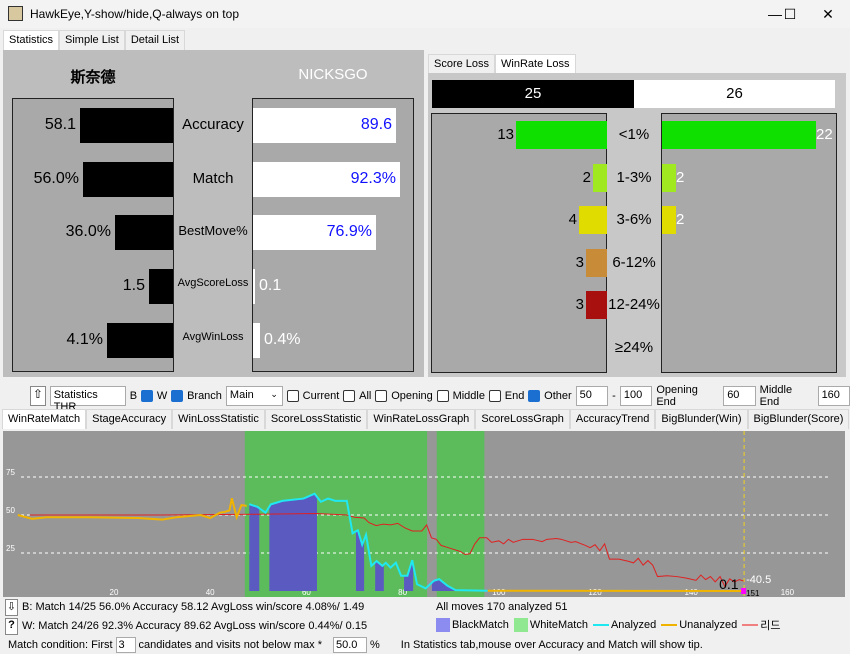  What do you see at coordinates (230, 645) in the screenshot?
I see `match-condition-text: candidates and visits not below max *` at bounding box center [230, 645].